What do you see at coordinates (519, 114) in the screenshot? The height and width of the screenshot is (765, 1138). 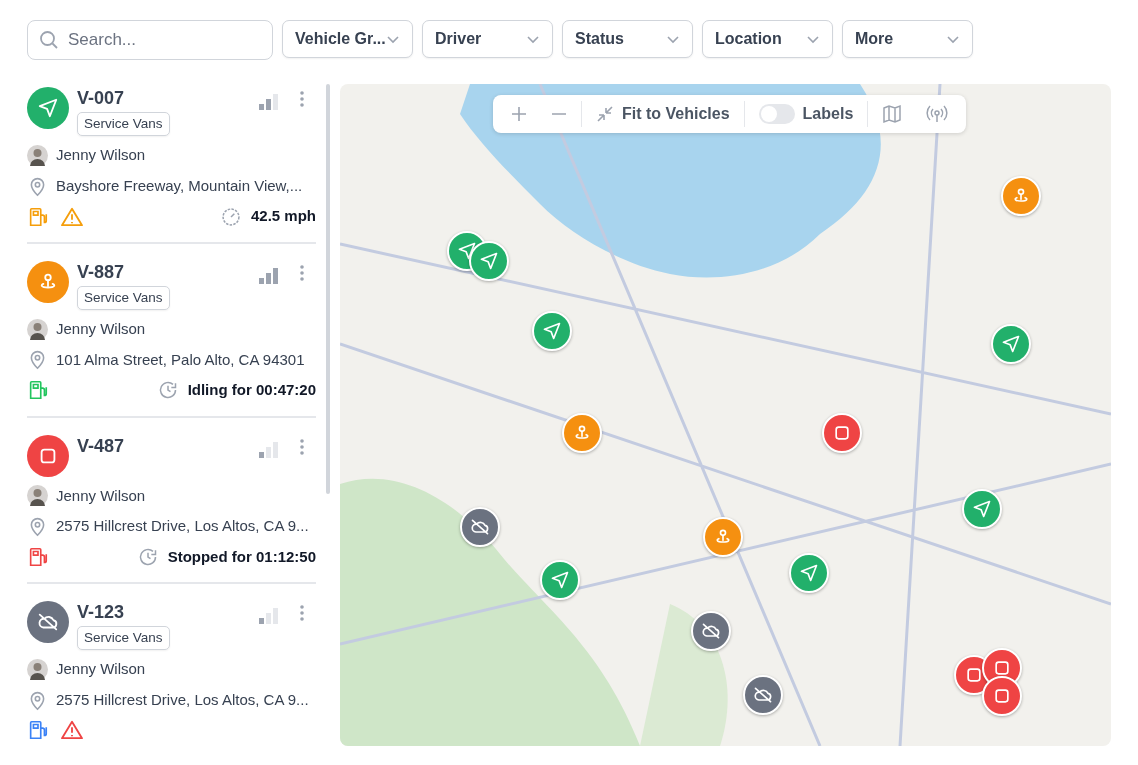 I see `plus-icon` at bounding box center [519, 114].